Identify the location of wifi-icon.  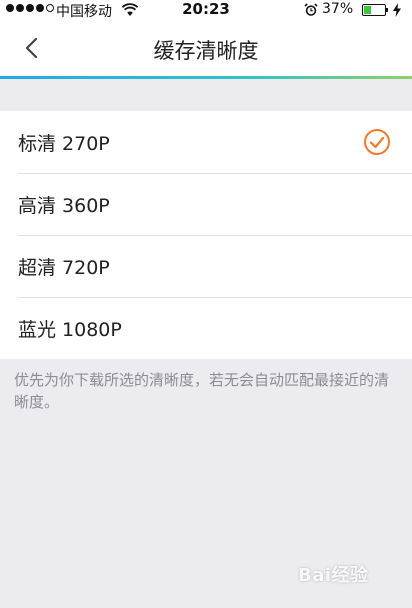
(130, 9).